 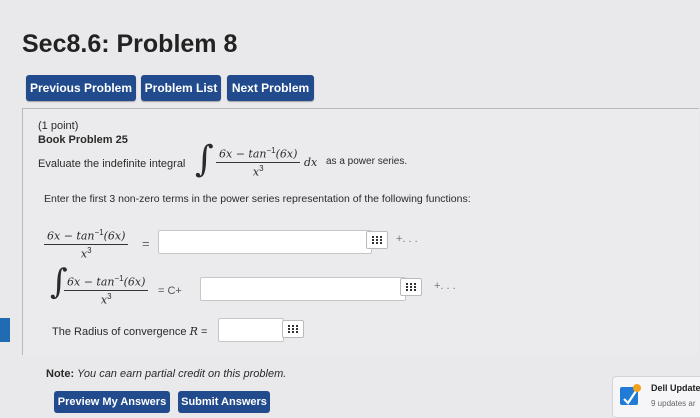 What do you see at coordinates (71, 236) in the screenshot?
I see `series-numerator: 6x − tan` at bounding box center [71, 236].